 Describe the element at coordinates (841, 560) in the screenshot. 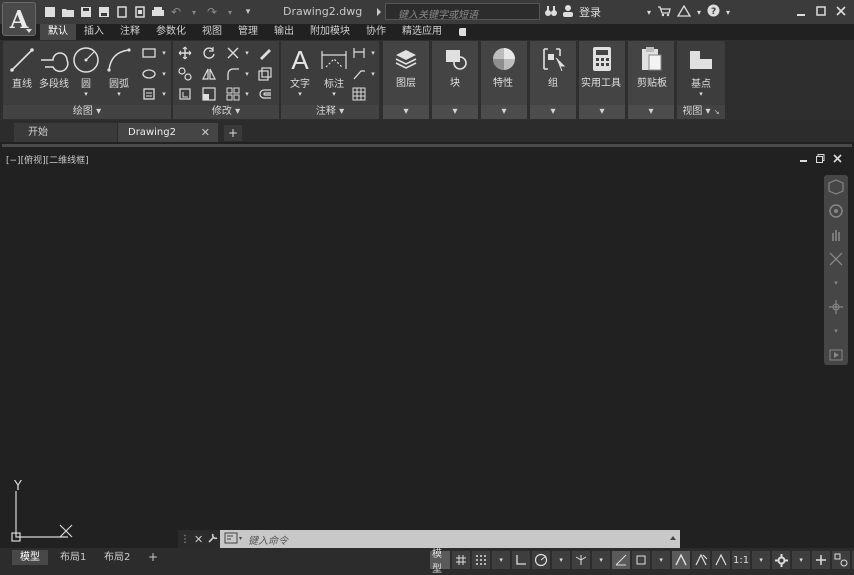

I see `units-icon` at that location.